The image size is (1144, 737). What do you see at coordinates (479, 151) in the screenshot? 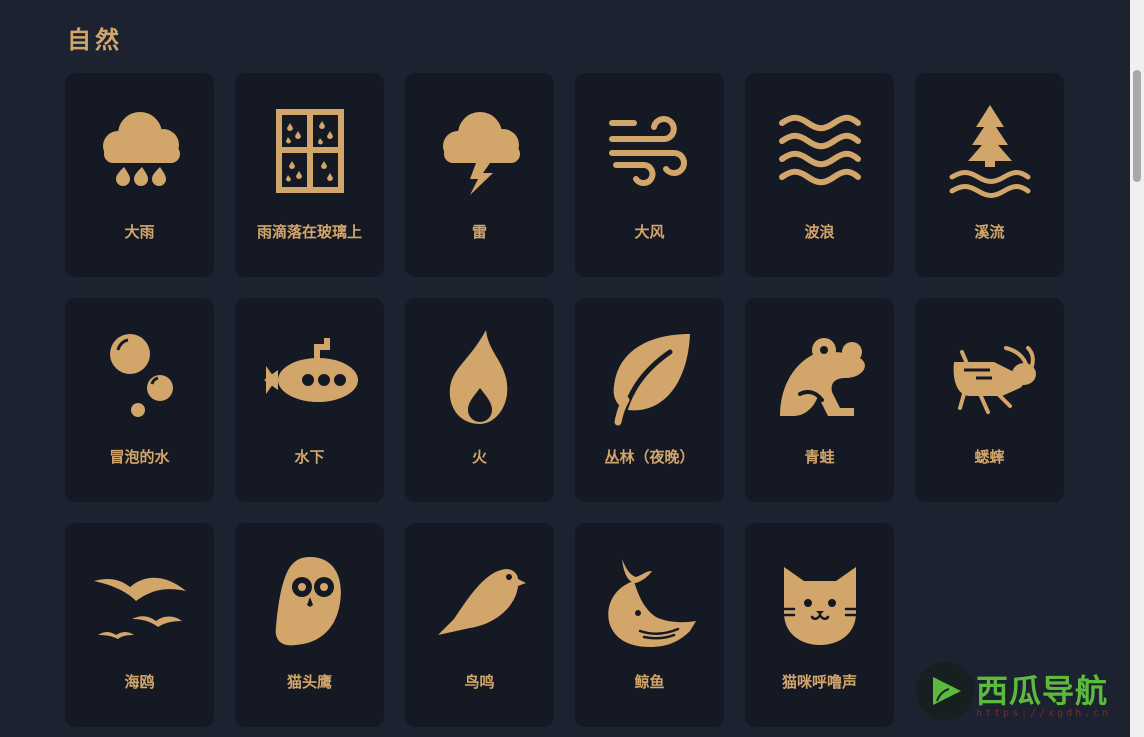
I see `thunder-icon` at bounding box center [479, 151].